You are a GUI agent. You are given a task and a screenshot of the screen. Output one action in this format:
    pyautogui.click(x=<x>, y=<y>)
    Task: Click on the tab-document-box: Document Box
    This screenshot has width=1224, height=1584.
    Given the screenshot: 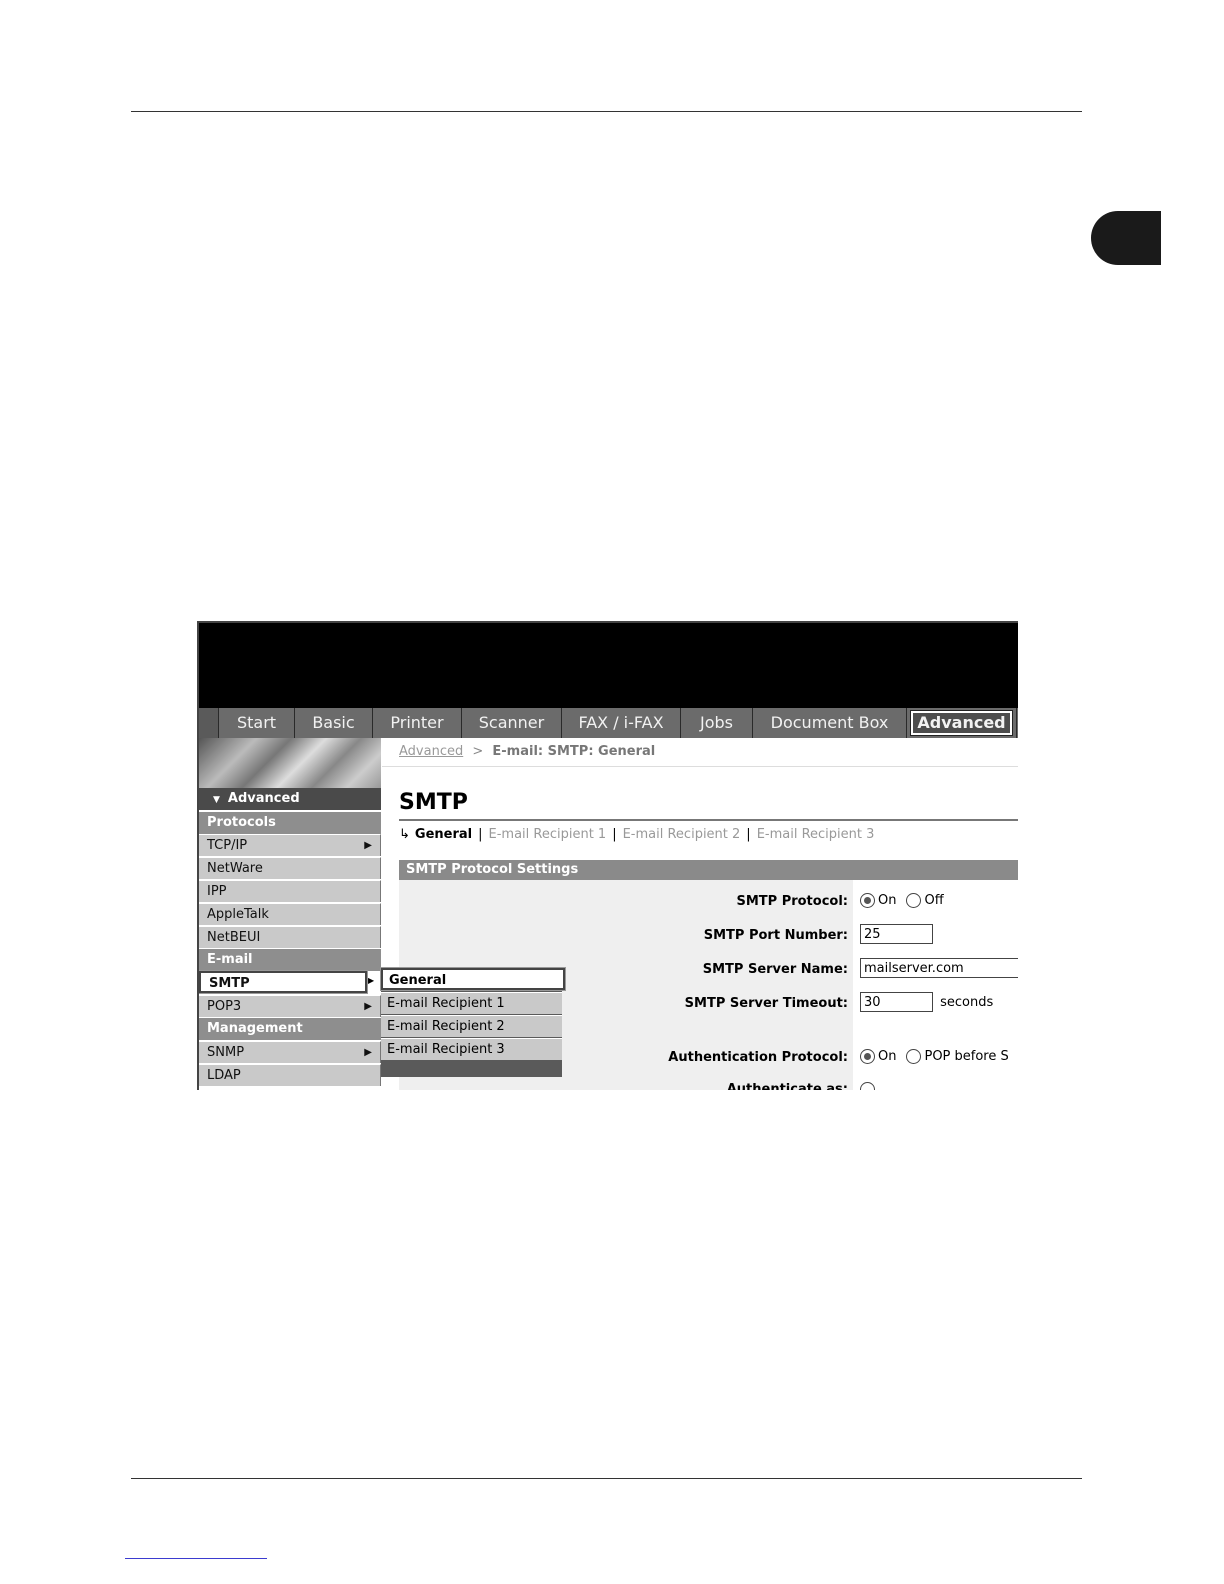 What is the action you would take?
    pyautogui.click(x=830, y=723)
    